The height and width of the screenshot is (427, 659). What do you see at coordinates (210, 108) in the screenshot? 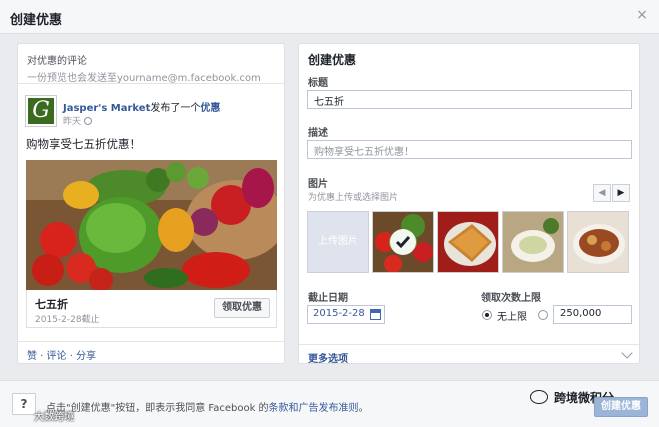
I see `deal-link: 优惠` at bounding box center [210, 108].